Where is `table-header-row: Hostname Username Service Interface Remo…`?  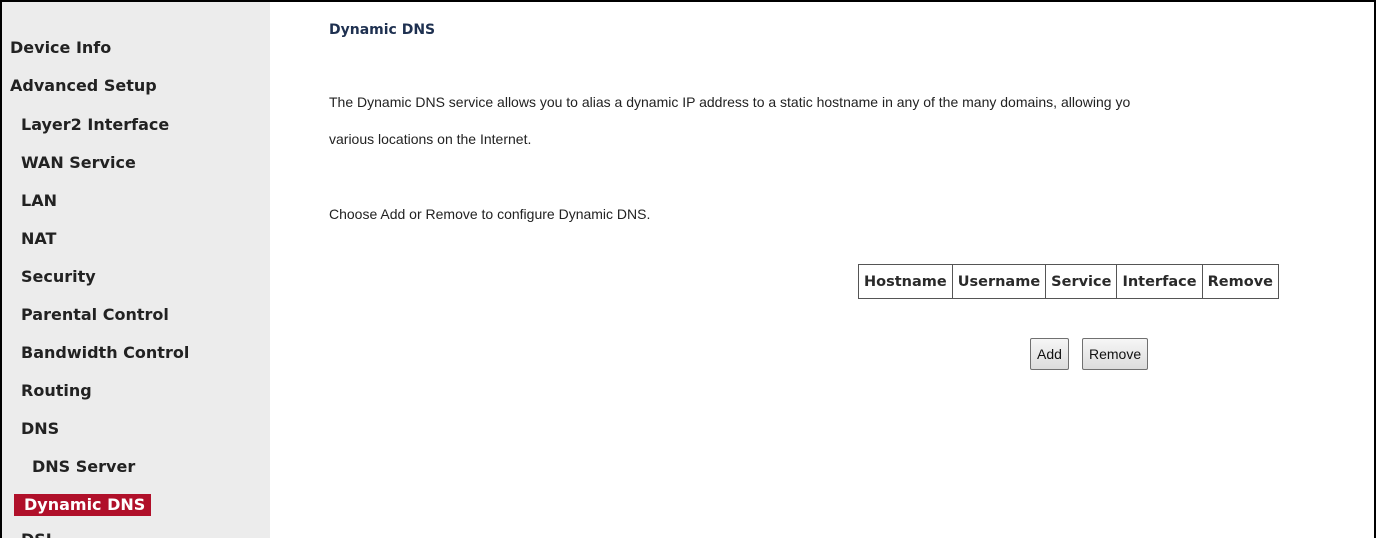 table-header-row: Hostname Username Service Interface Remo… is located at coordinates (1068, 281).